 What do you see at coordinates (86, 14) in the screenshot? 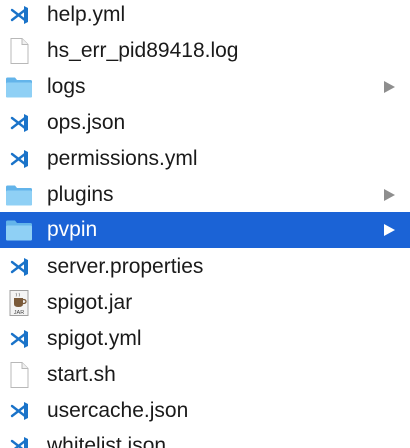
I see `file-name: help.yml` at bounding box center [86, 14].